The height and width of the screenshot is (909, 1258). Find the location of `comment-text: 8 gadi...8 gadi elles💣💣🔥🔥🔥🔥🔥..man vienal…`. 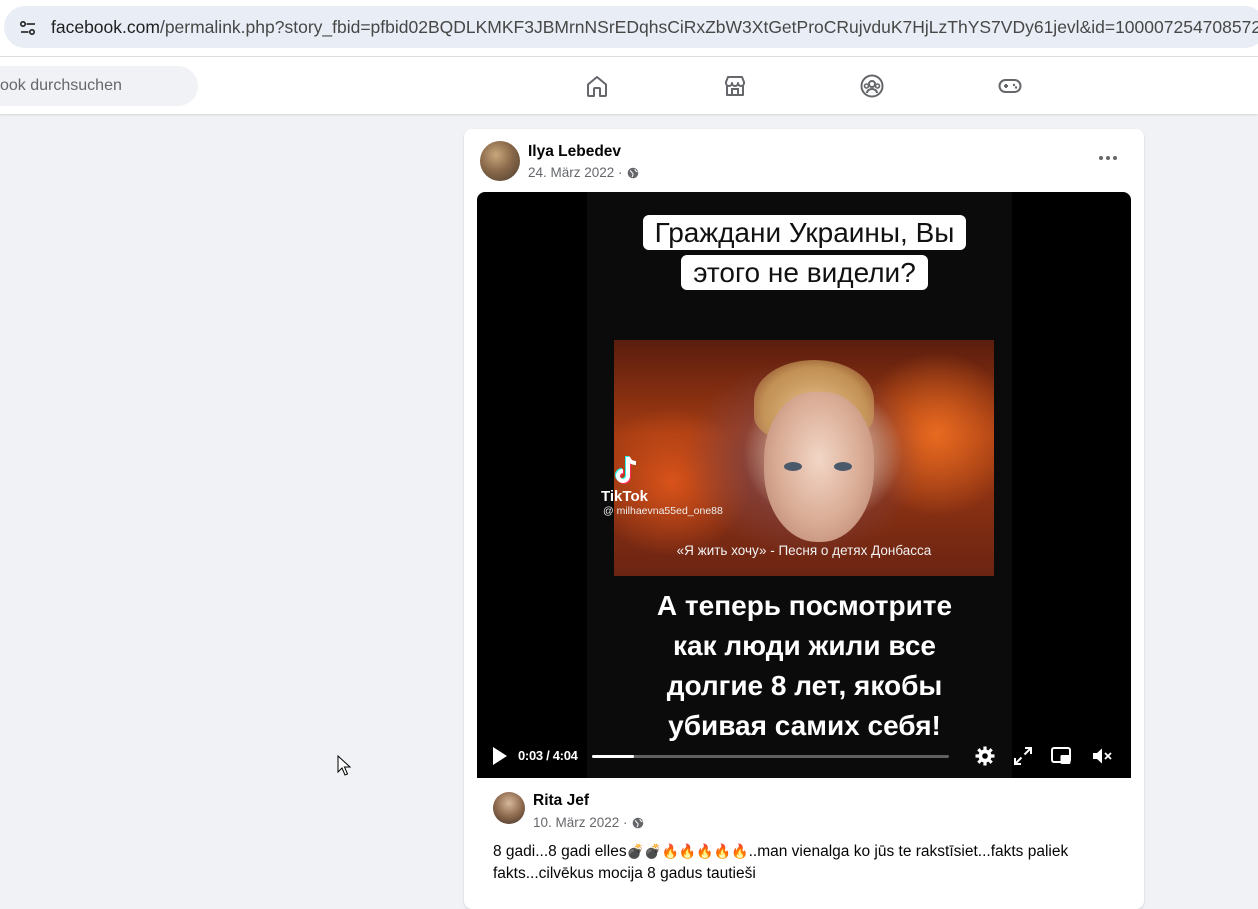

comment-text: 8 gadi...8 gadi elles💣💣🔥🔥🔥🔥🔥..man vienal… is located at coordinates (803, 862).